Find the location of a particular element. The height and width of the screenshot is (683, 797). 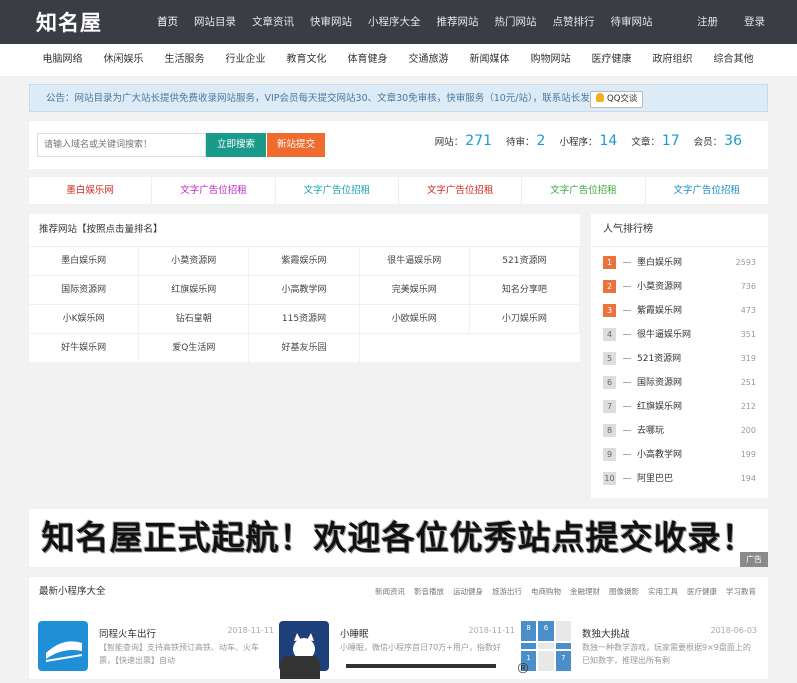

login-link: 登录 is located at coordinates (754, 22).